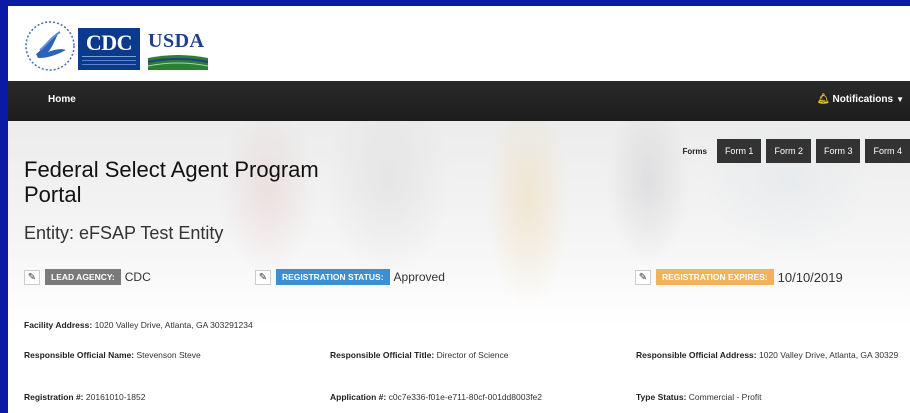 The image size is (910, 413). What do you see at coordinates (863, 99) in the screenshot?
I see `notifications-label: Notifications` at bounding box center [863, 99].